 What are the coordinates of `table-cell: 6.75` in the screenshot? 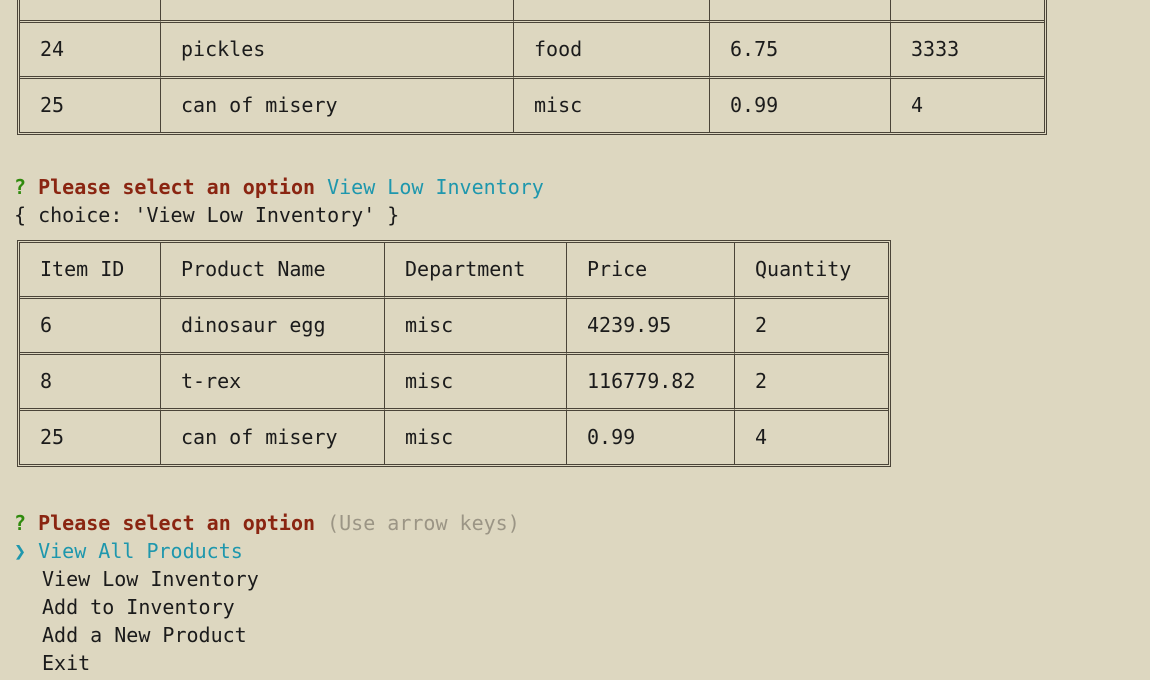 It's located at (800, 51).